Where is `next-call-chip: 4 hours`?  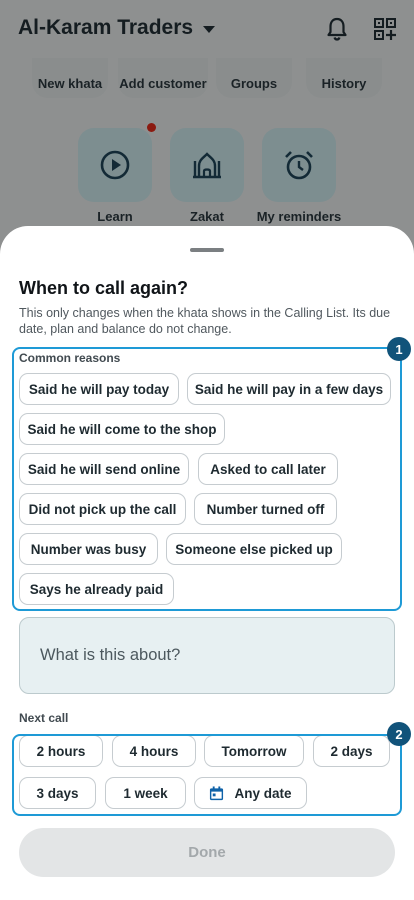 next-call-chip: 4 hours is located at coordinates (154, 751).